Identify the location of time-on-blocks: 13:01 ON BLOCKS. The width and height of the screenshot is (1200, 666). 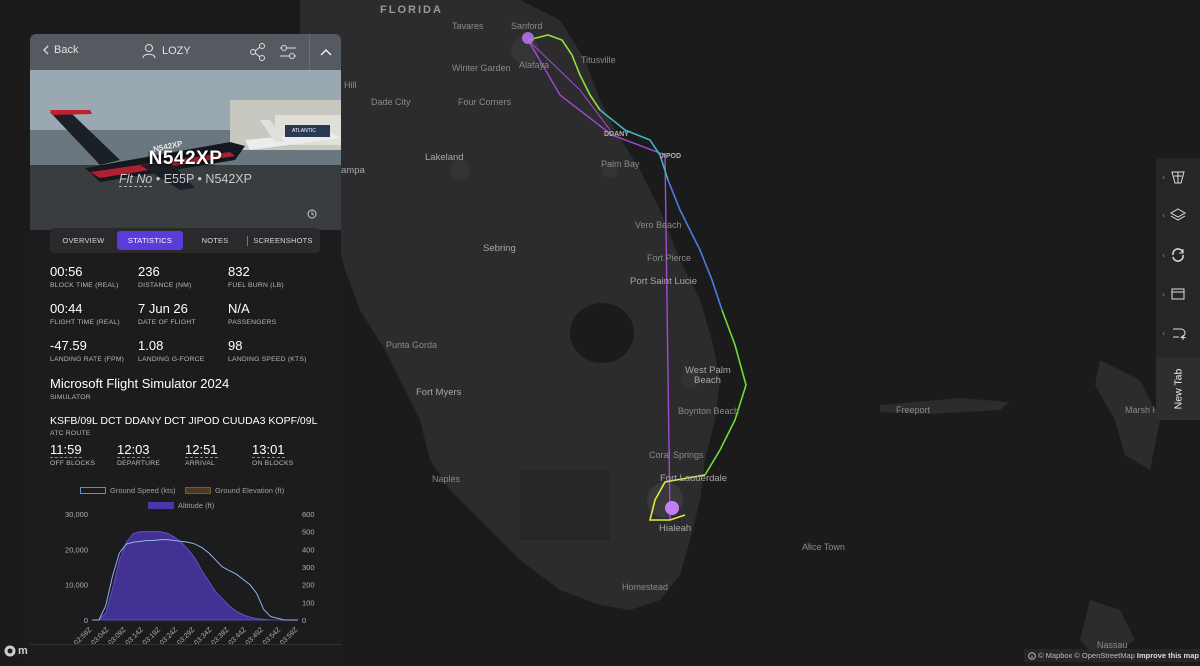
(272, 454).